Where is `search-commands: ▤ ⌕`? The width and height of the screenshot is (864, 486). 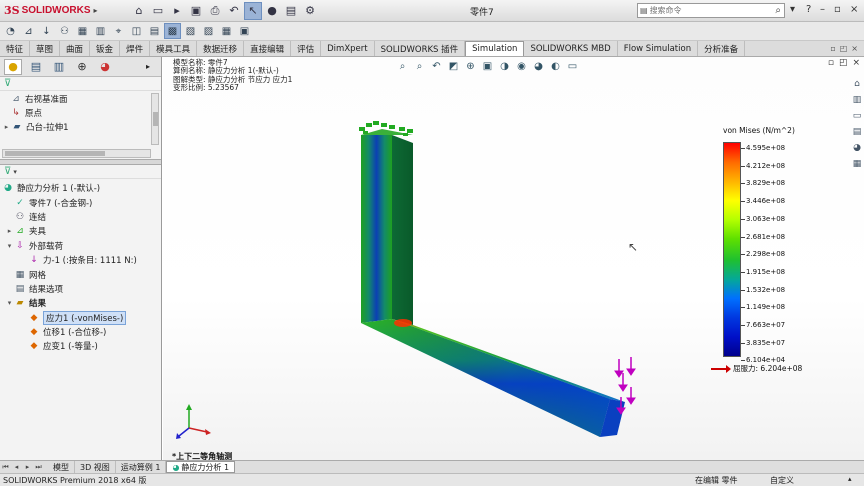
search-commands: ▤ ⌕ is located at coordinates (711, 10).